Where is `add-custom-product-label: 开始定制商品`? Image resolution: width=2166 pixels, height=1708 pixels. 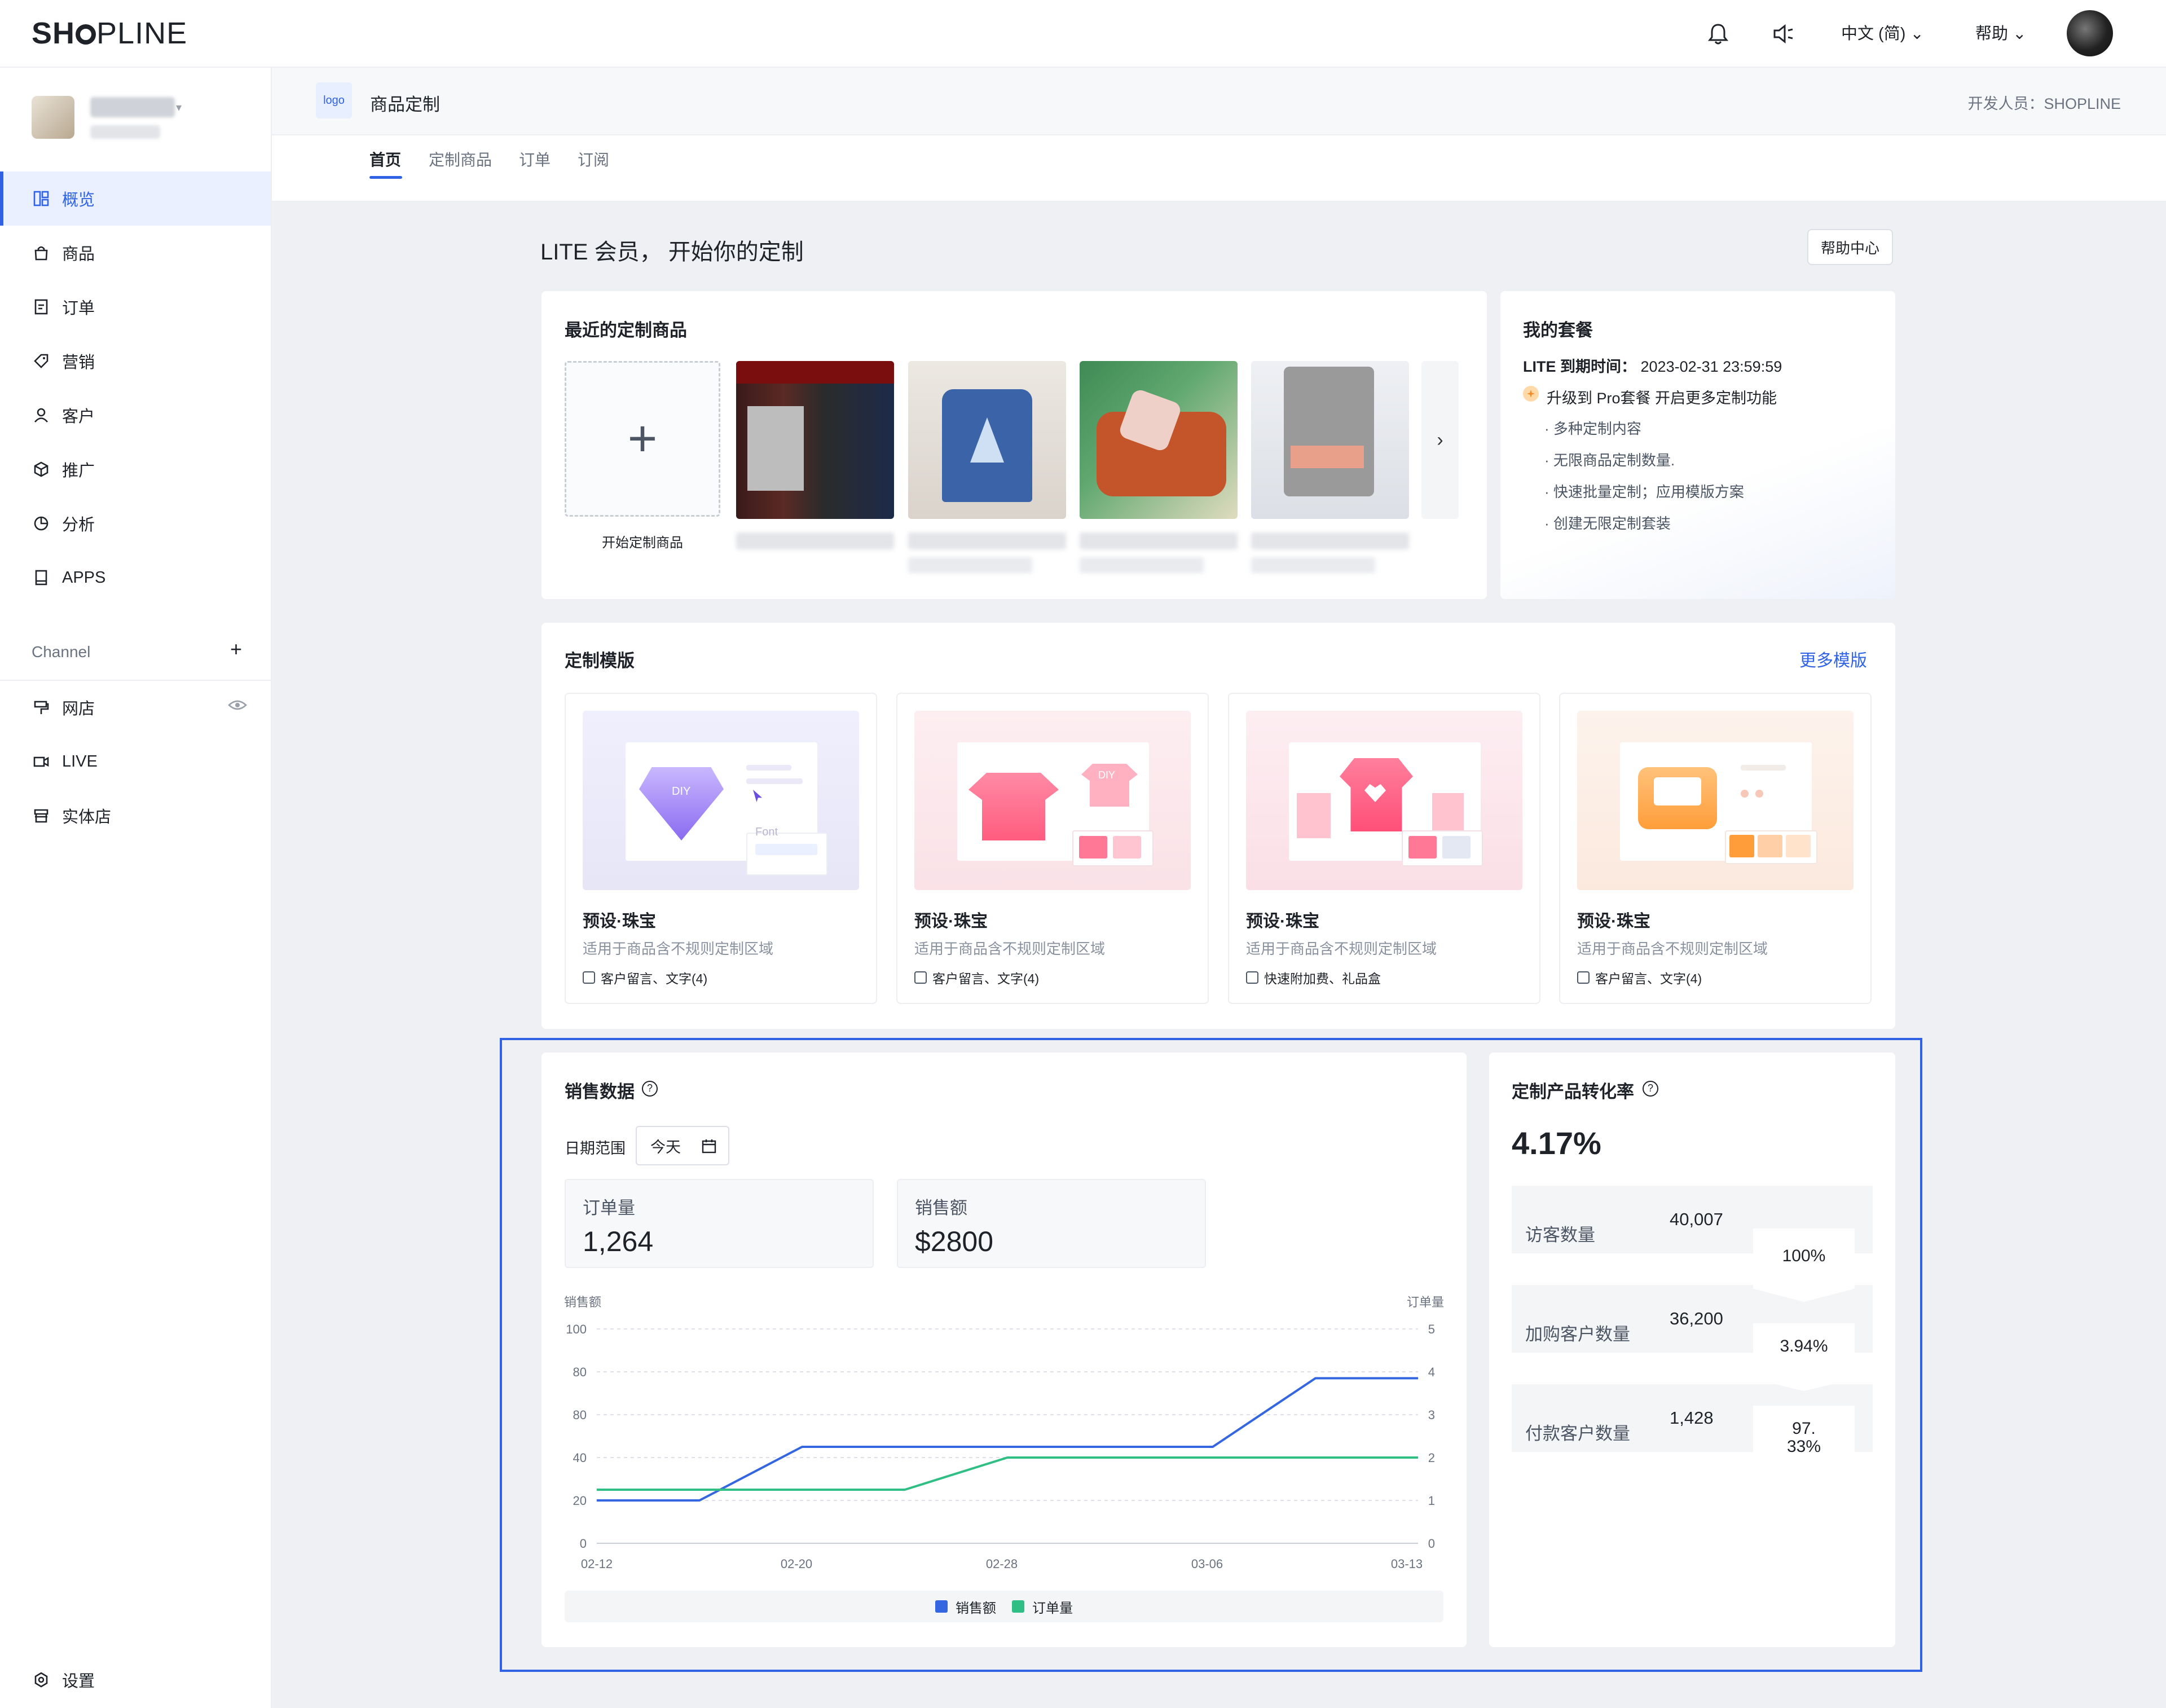 add-custom-product-label: 开始定制商品 is located at coordinates (642, 543).